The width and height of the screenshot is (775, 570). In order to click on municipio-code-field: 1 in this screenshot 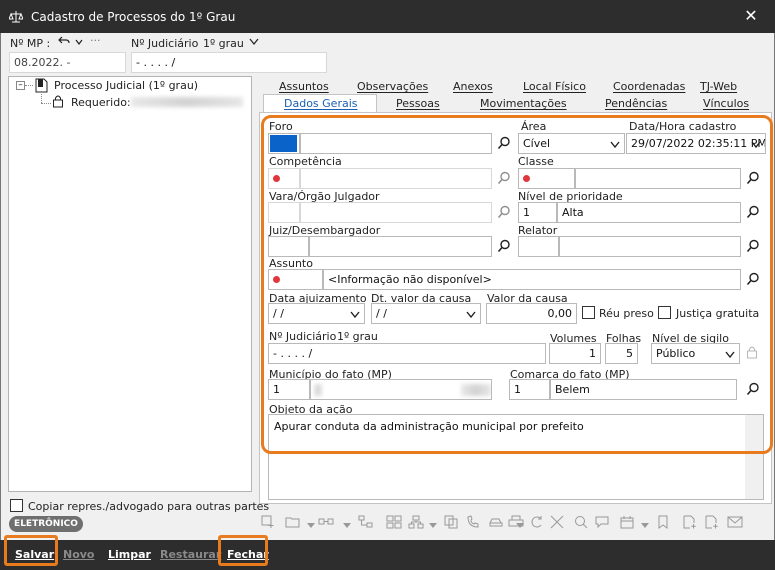, I will do `click(289, 389)`.